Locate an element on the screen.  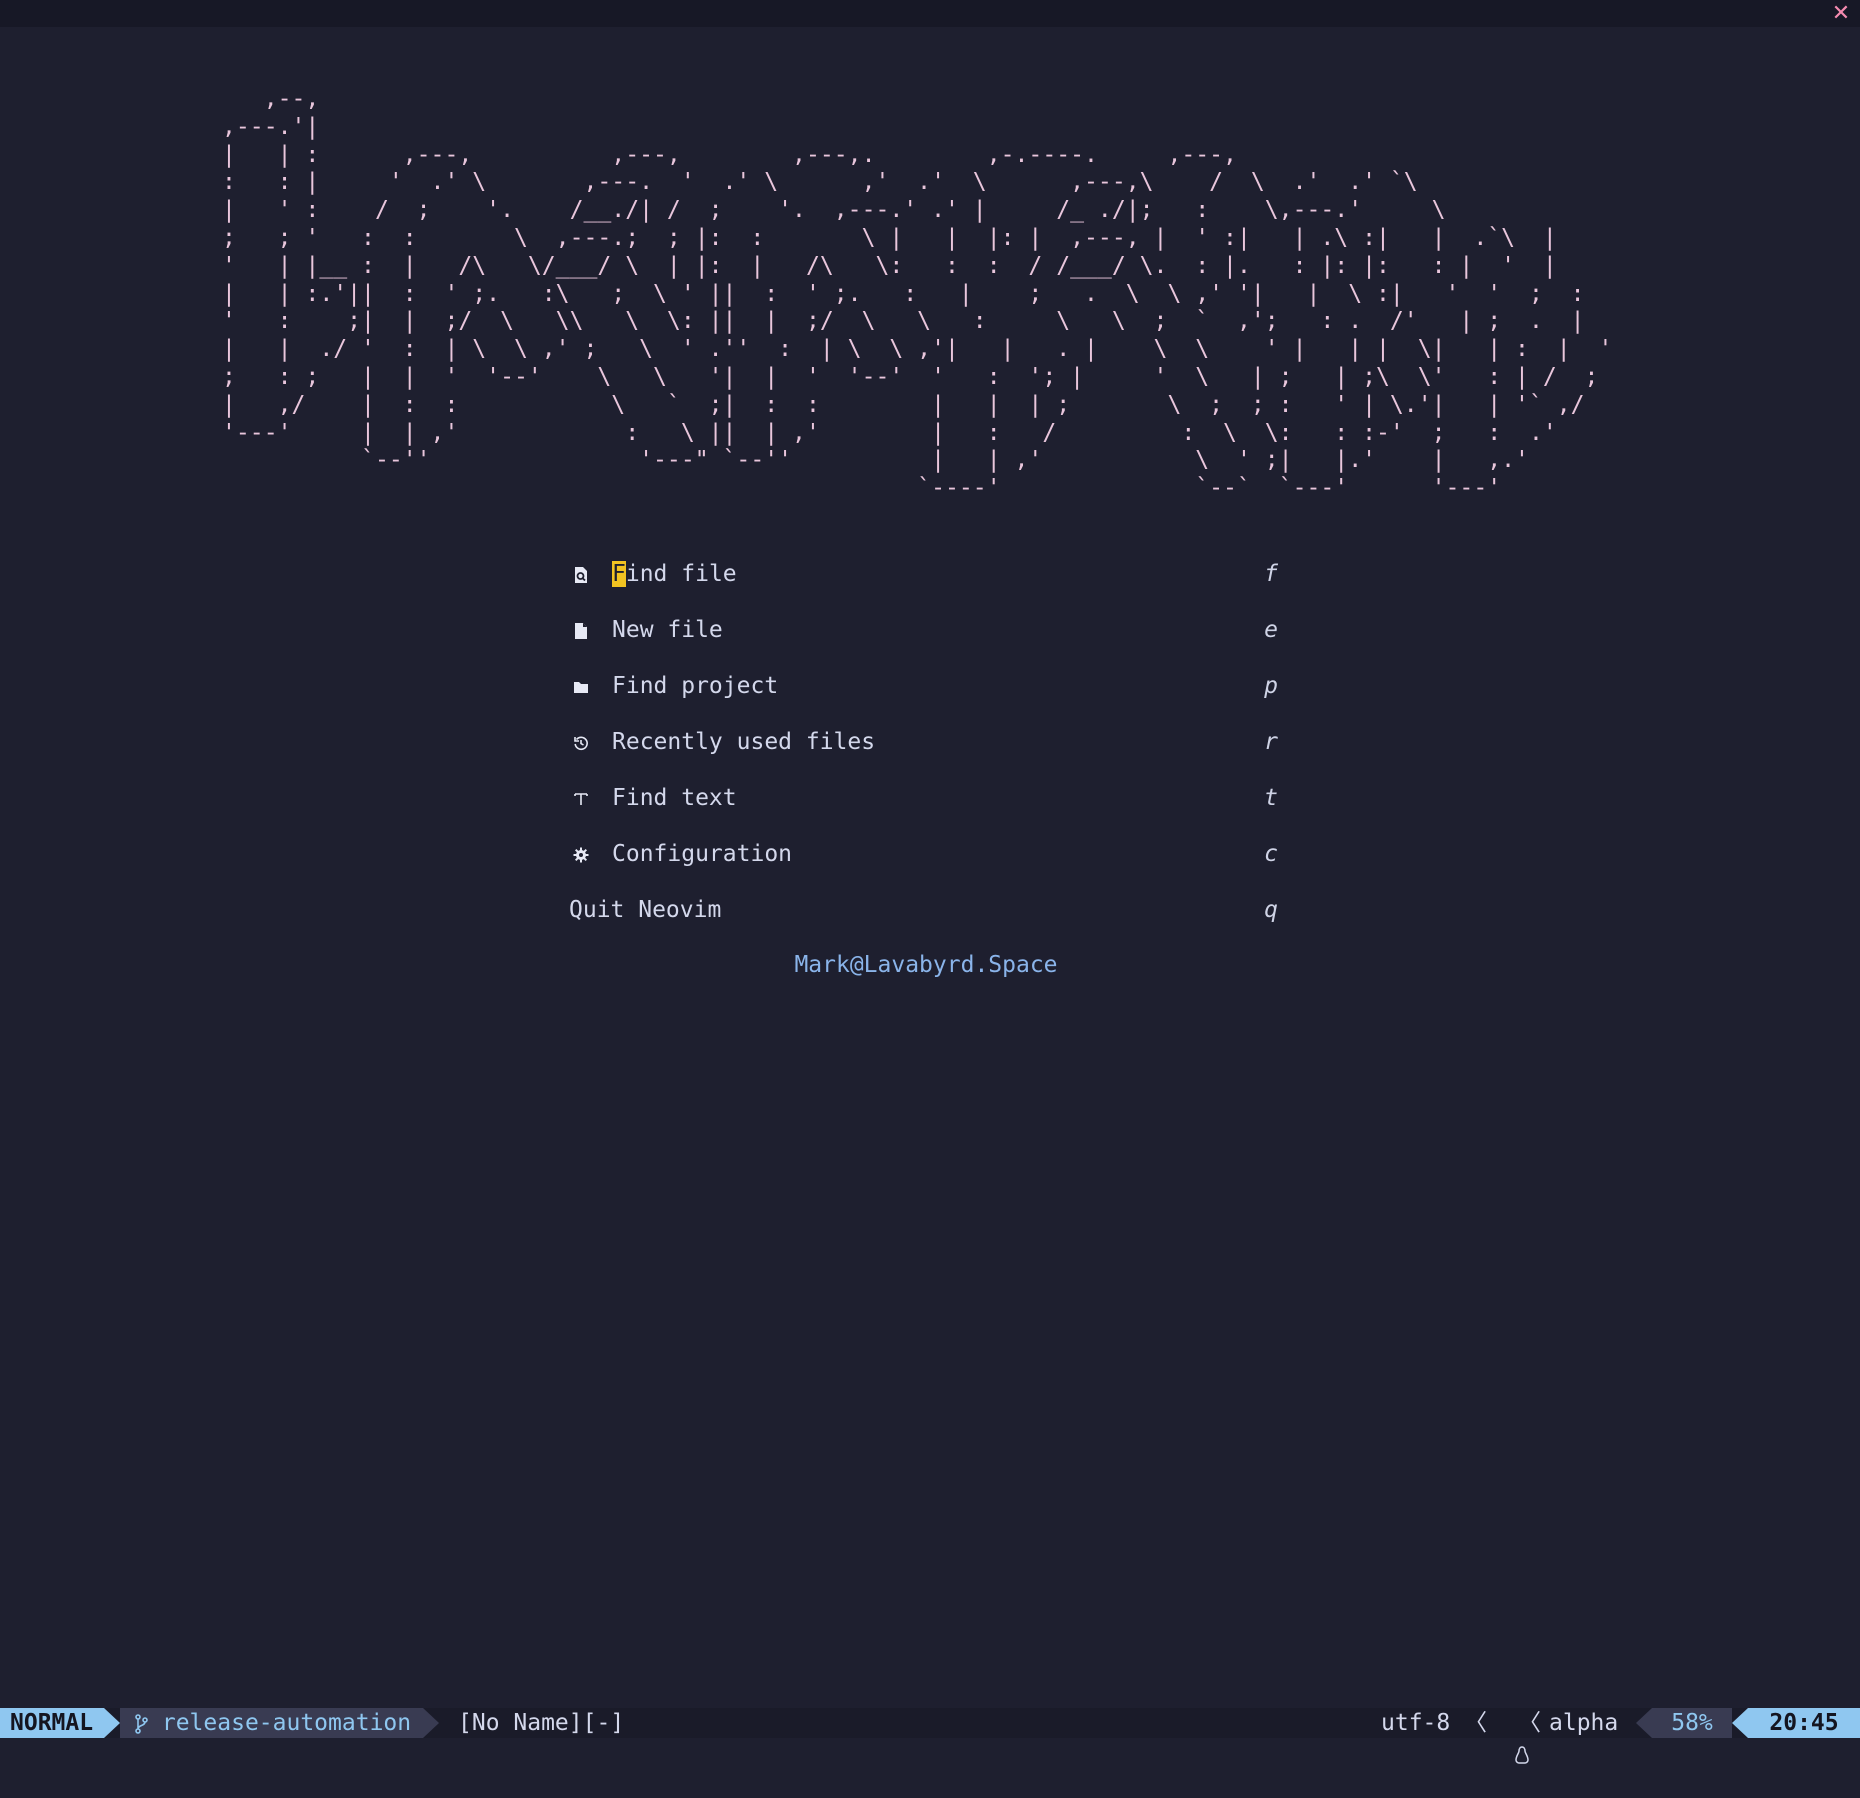
file-type: alpha is located at coordinates (1584, 1723).